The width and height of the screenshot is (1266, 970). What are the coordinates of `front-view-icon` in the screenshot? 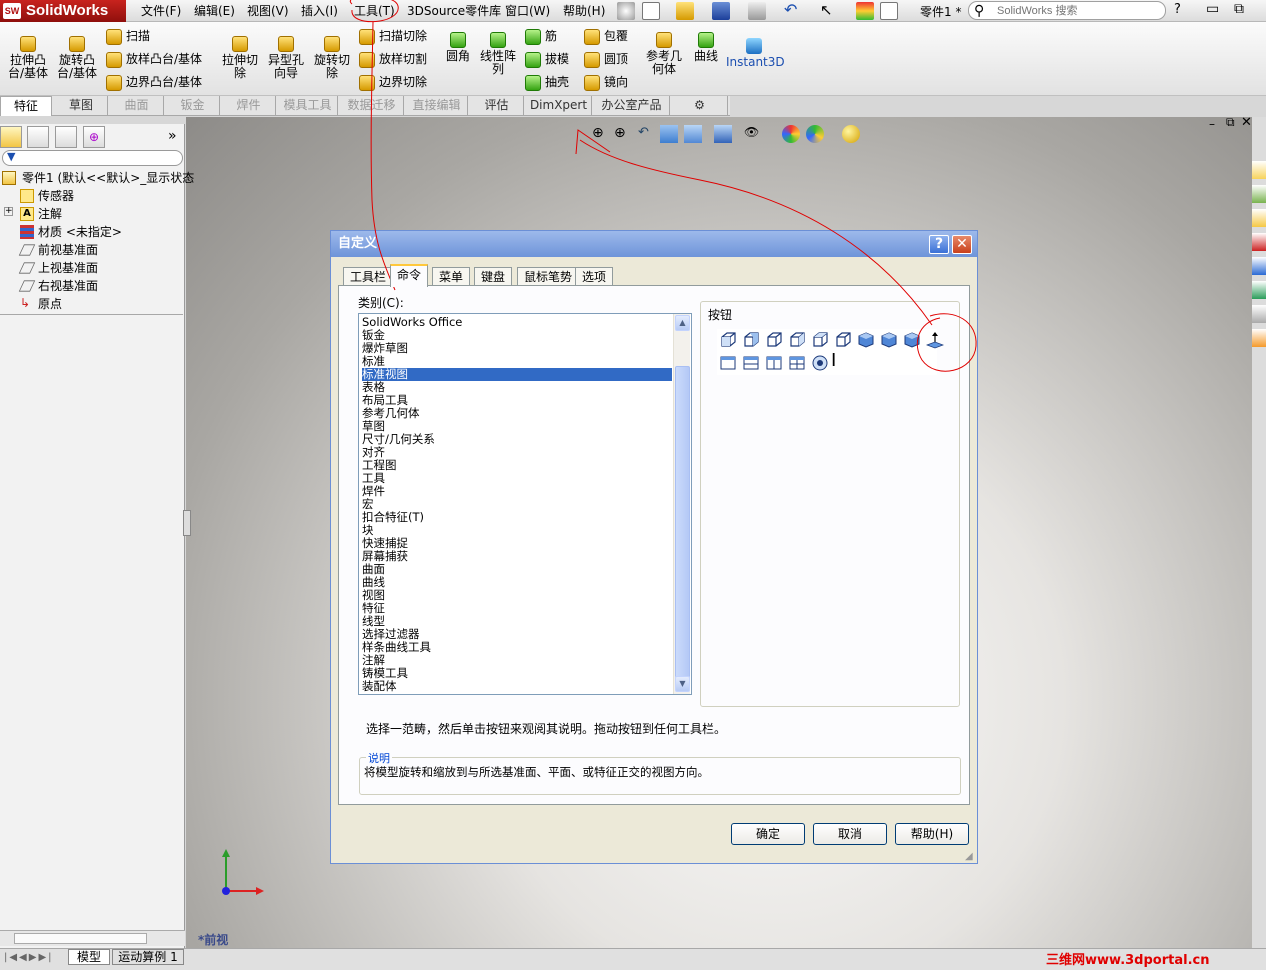 It's located at (728, 340).